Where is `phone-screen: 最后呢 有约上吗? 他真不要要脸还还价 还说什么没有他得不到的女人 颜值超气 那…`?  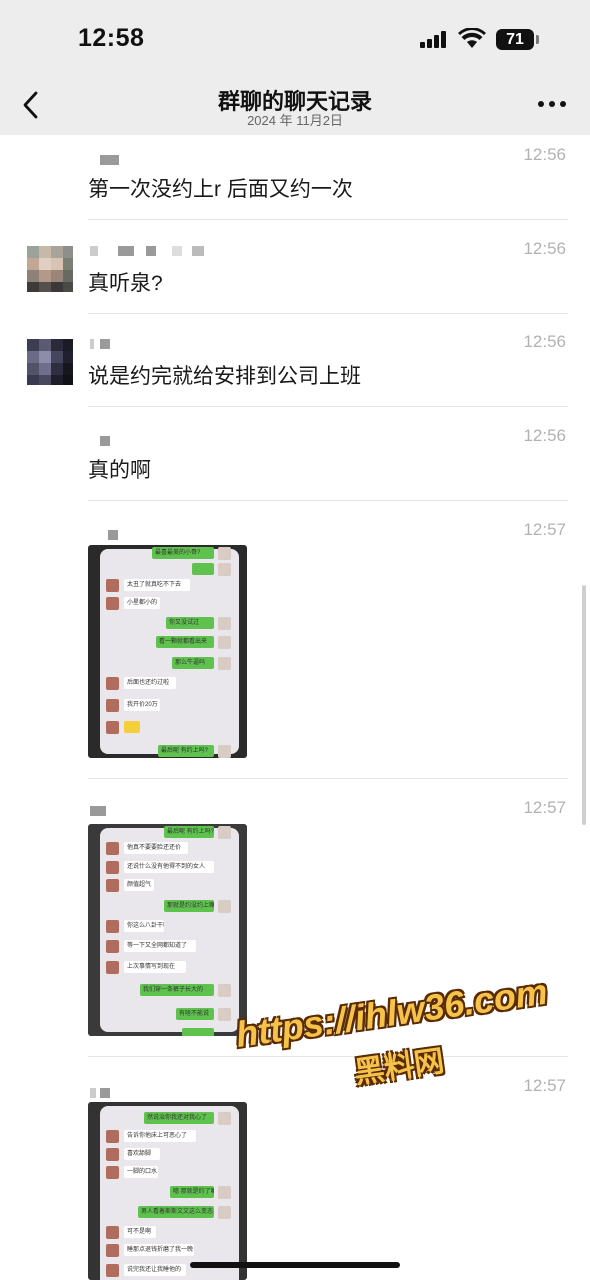
phone-screen: 最后呢 有约上吗? 他真不要要脸还还价 还说什么没有他得不到的女人 颜值超气 那… is located at coordinates (169, 931).